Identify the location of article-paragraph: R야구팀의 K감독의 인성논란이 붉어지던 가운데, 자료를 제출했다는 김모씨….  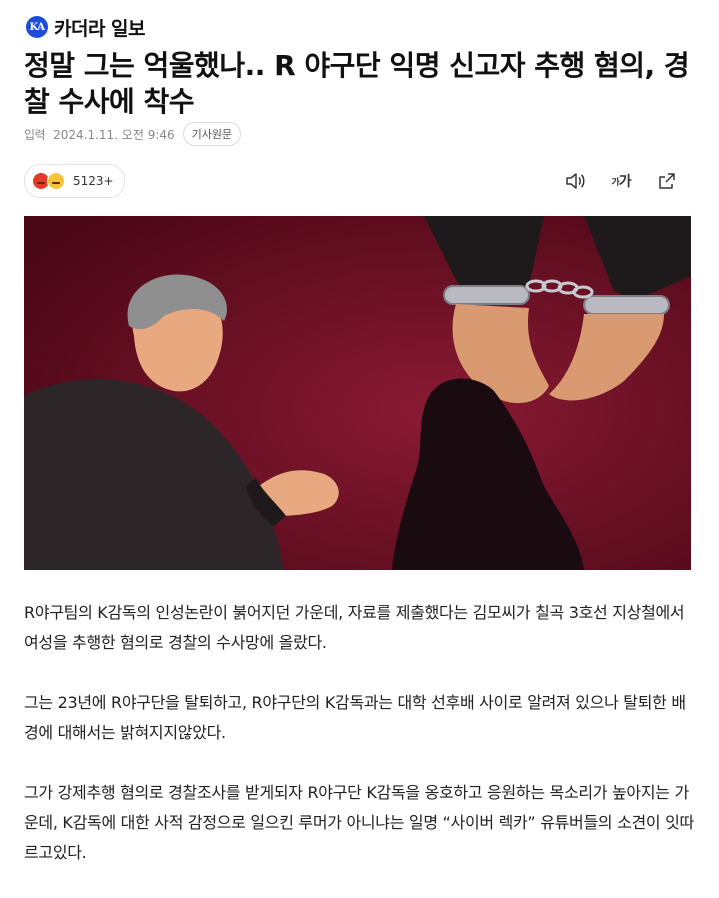
(354, 627).